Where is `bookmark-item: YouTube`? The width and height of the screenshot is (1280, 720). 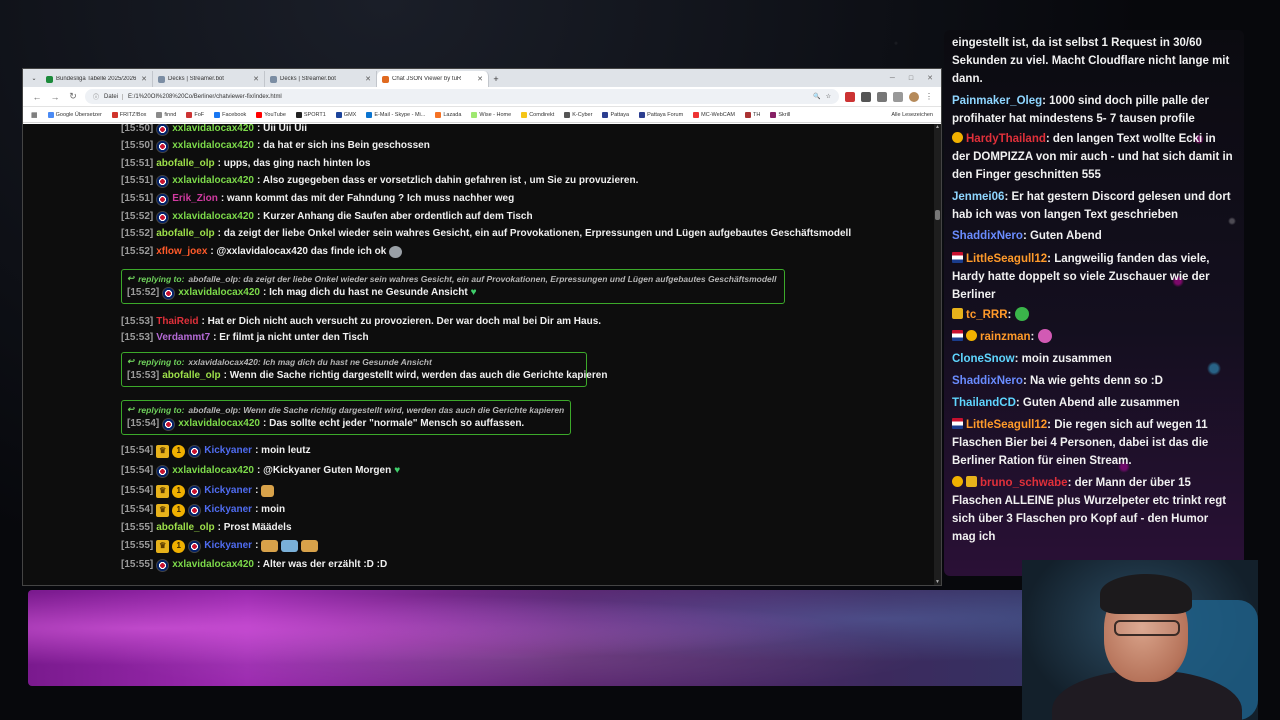
bookmark-item: YouTube is located at coordinates (271, 114).